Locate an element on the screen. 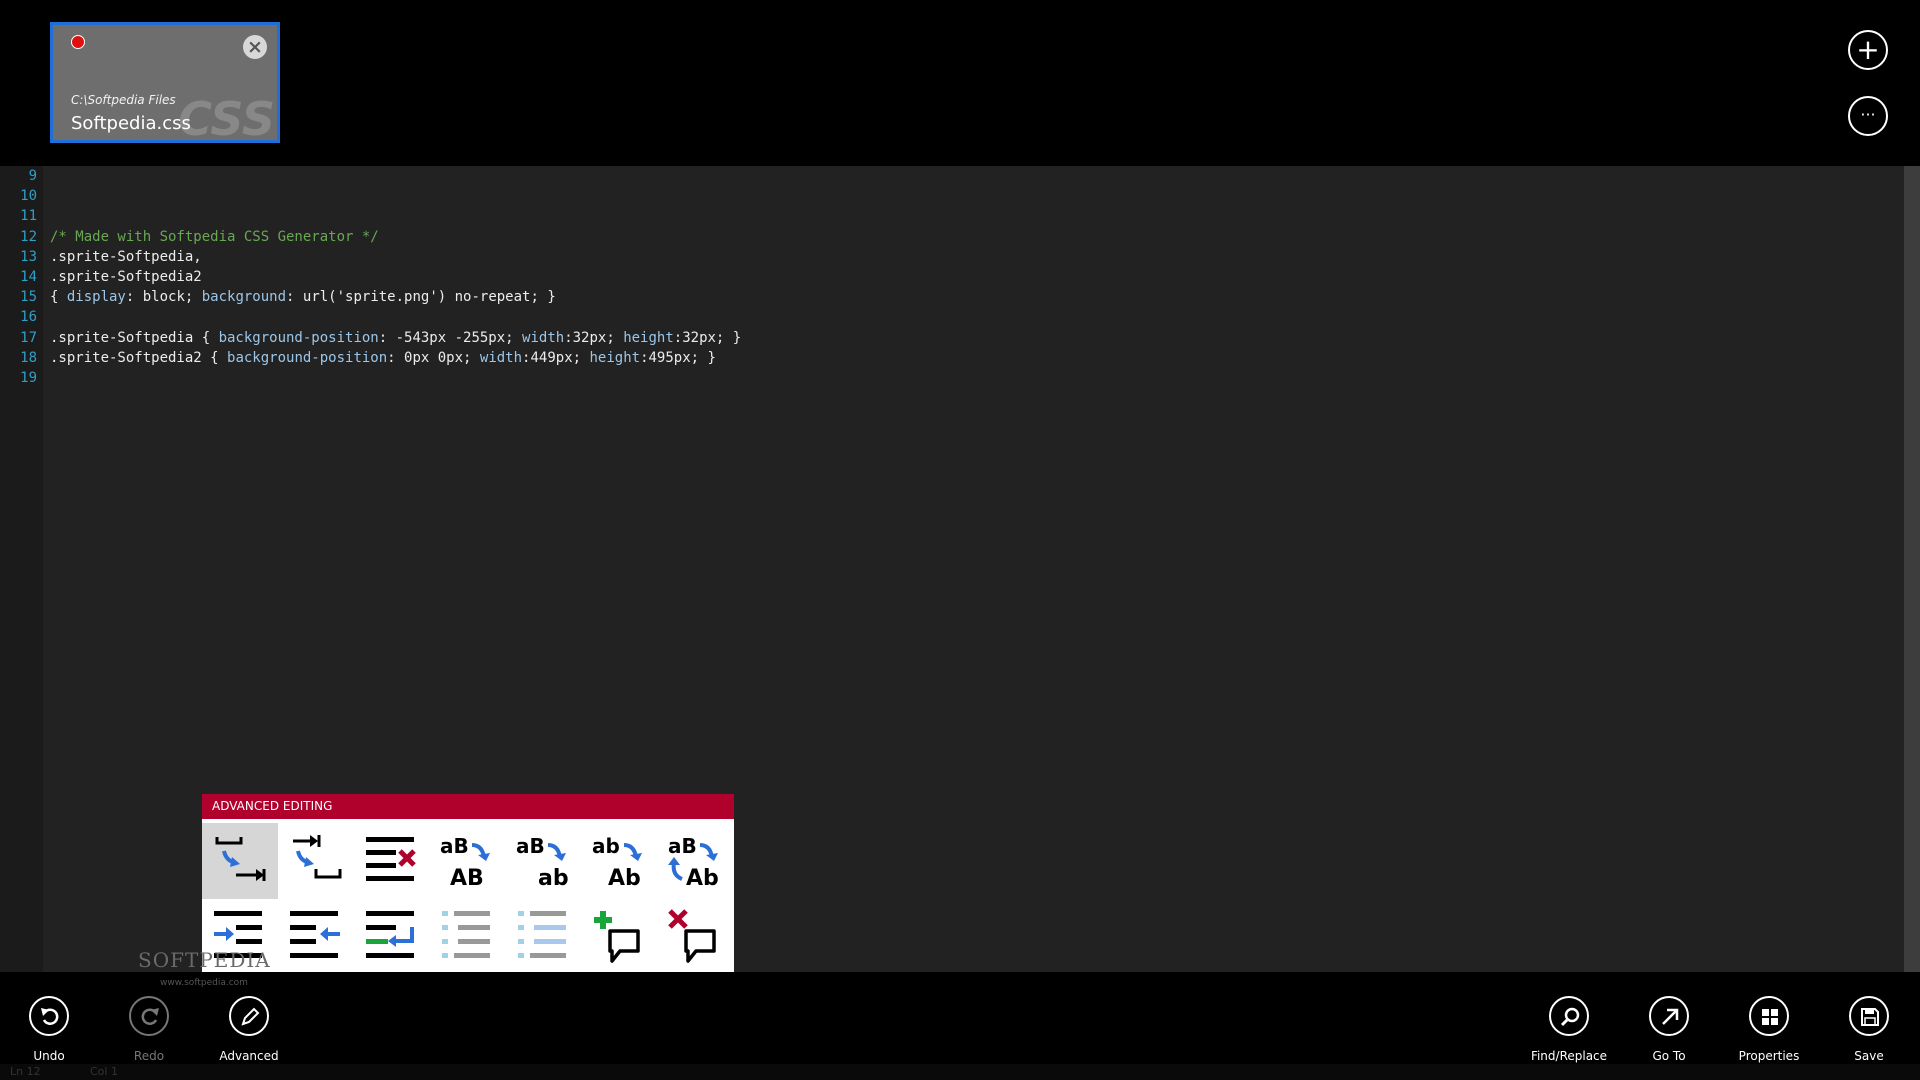  code-token: .sprite-Softpedia2 is located at coordinates (126, 277).